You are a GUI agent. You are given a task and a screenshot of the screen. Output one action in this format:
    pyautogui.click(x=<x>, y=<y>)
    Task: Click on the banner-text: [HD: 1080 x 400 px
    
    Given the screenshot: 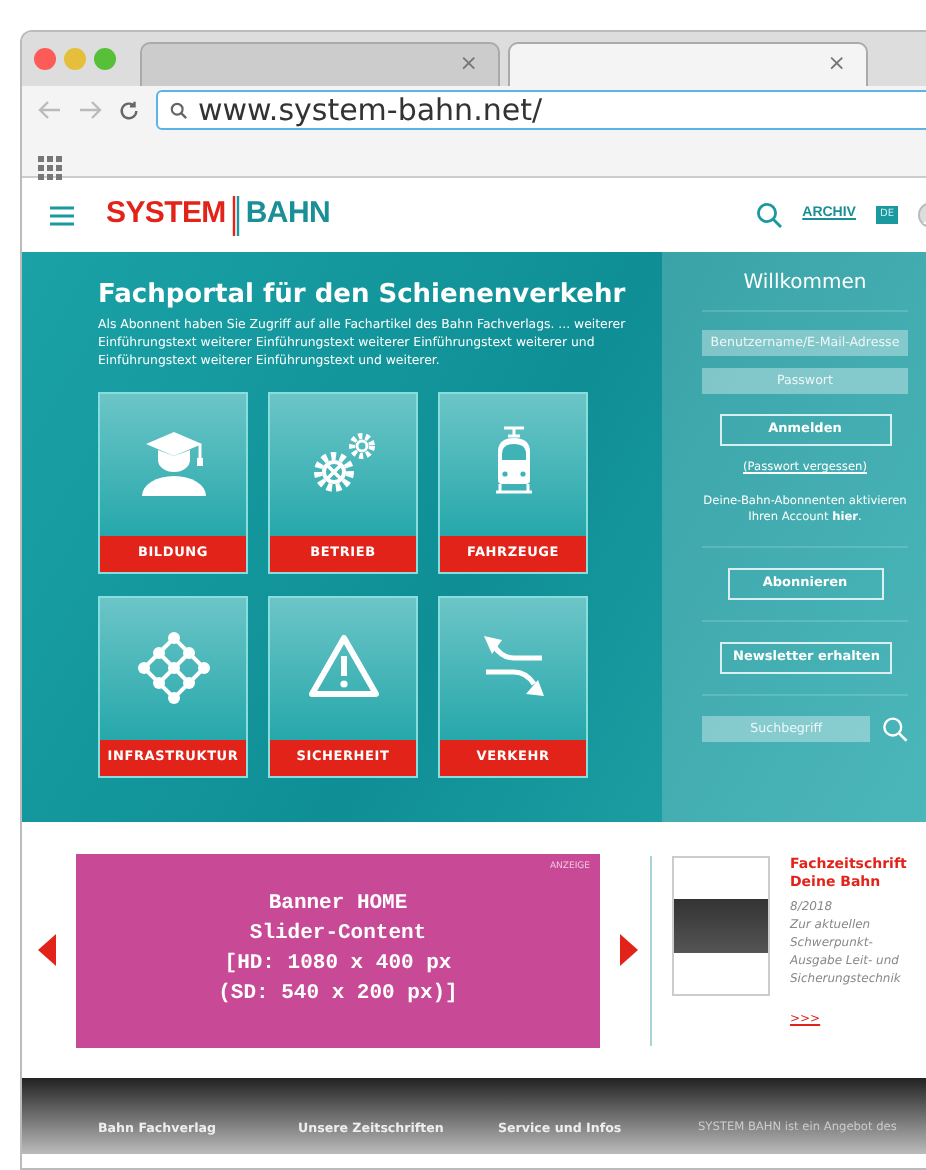 What is the action you would take?
    pyautogui.click(x=338, y=965)
    